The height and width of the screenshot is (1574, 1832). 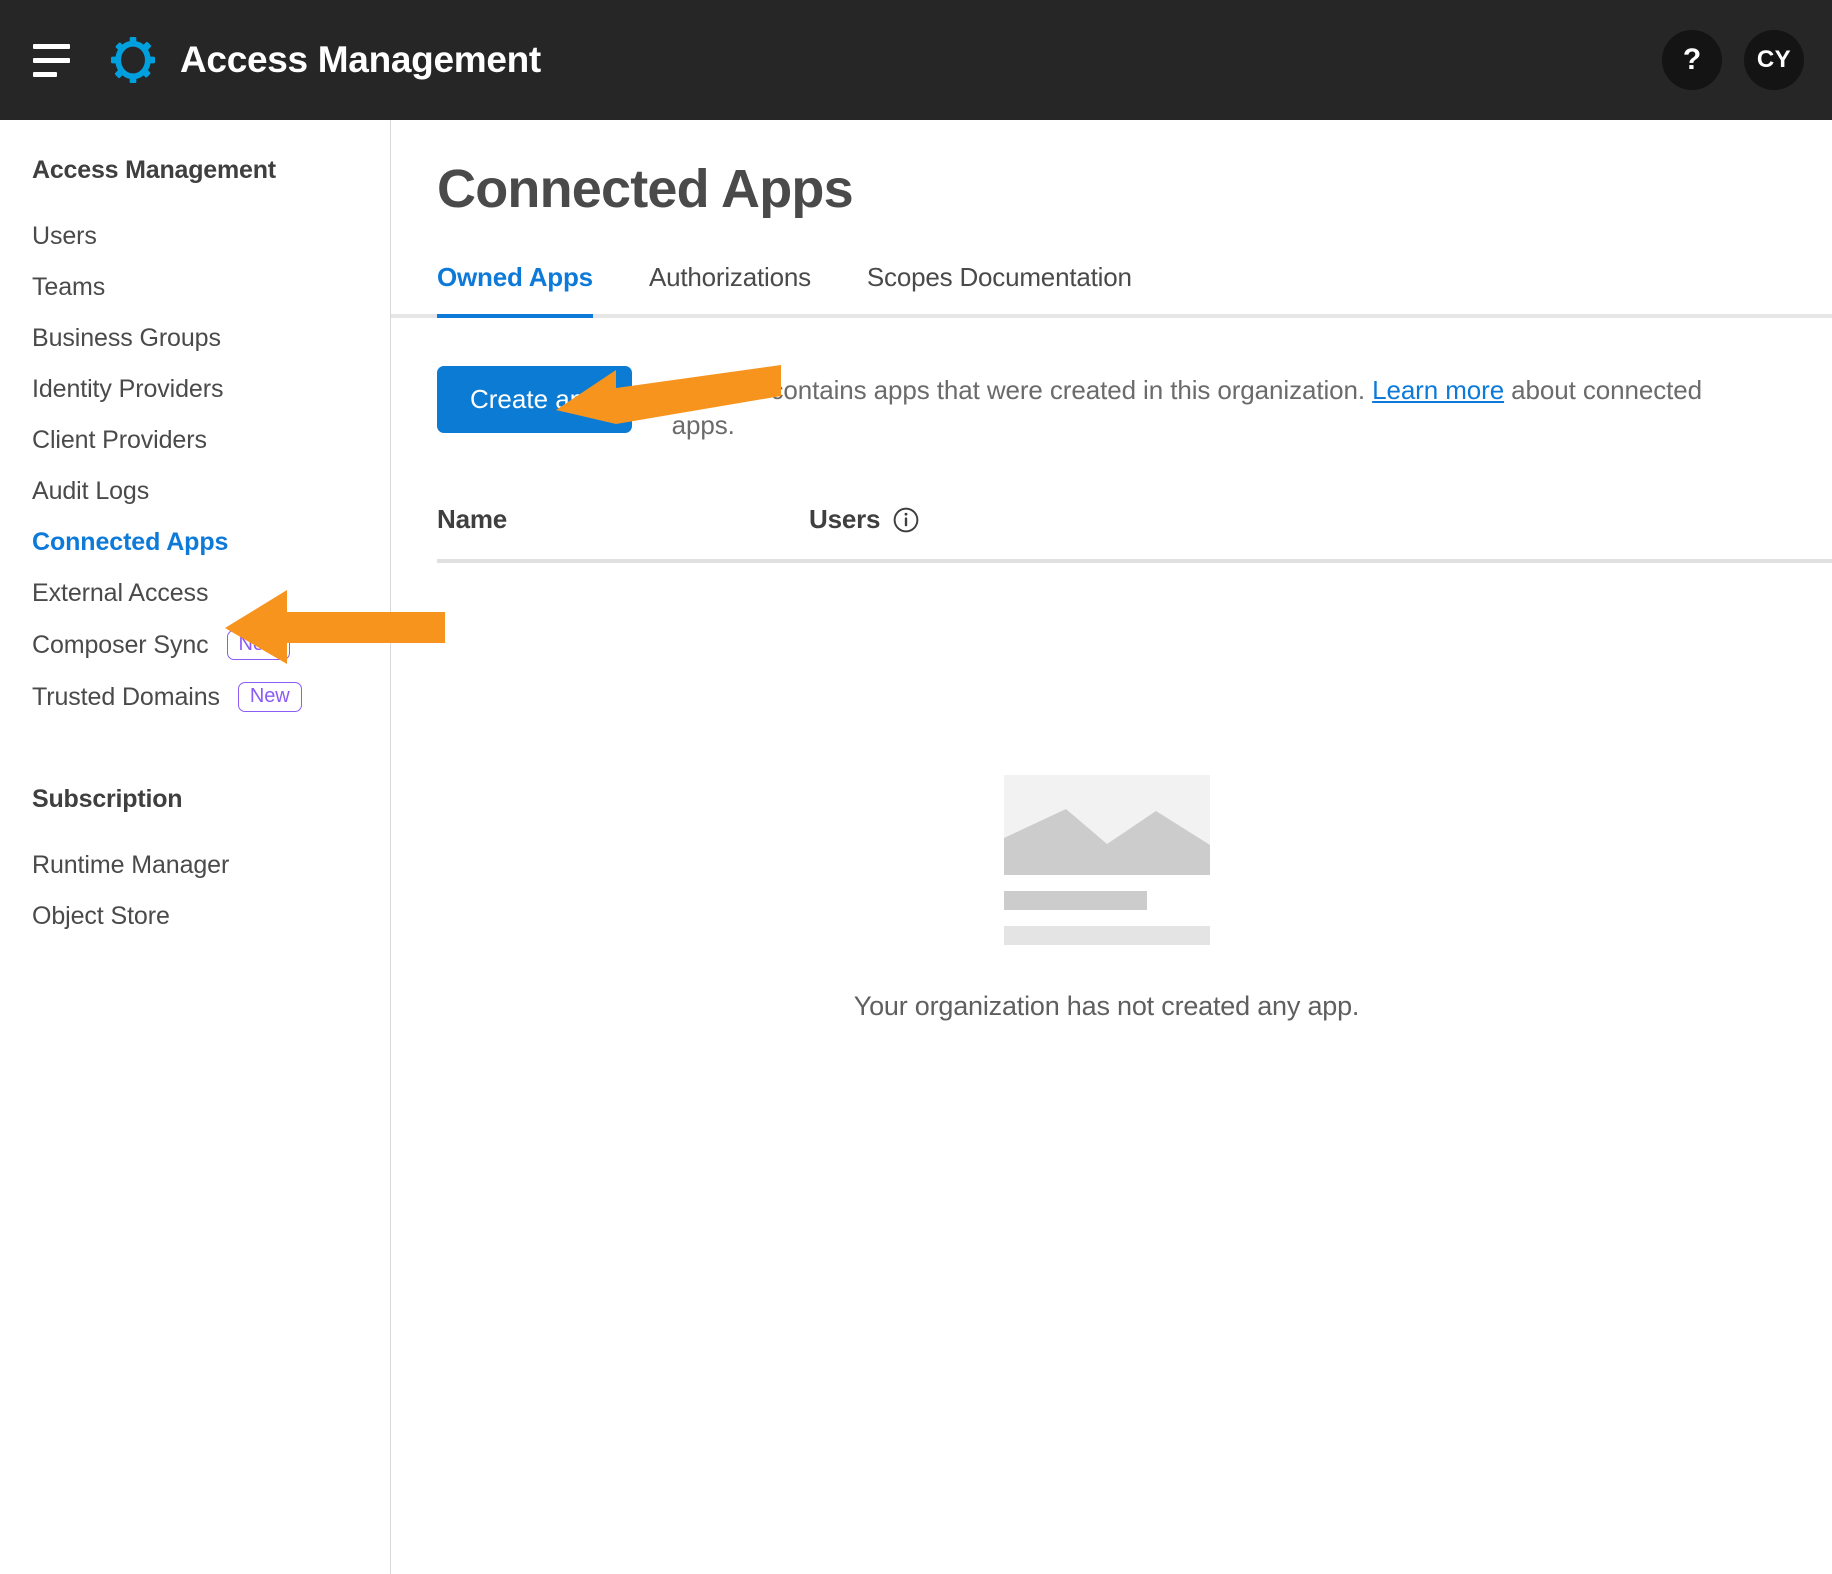 What do you see at coordinates (645, 189) in the screenshot?
I see `page-title: Connected Apps` at bounding box center [645, 189].